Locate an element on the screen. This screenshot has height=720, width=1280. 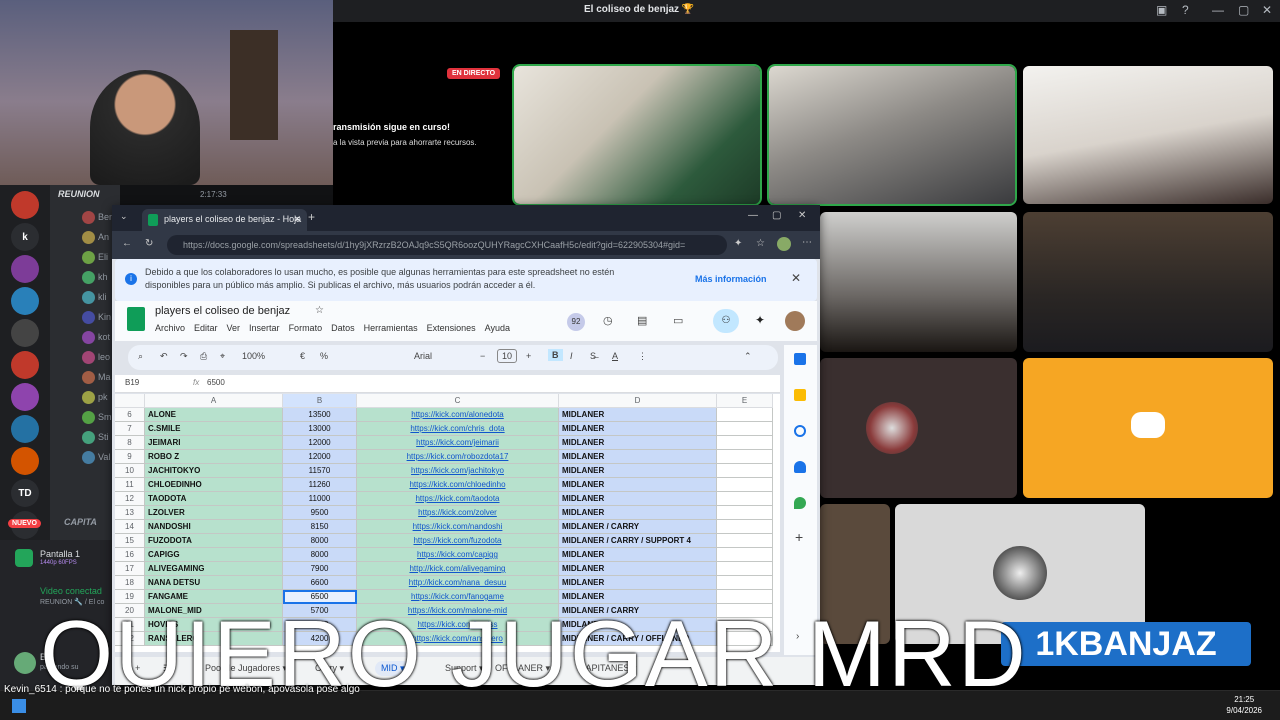
menu-item: Archivo is located at coordinates (170, 328).